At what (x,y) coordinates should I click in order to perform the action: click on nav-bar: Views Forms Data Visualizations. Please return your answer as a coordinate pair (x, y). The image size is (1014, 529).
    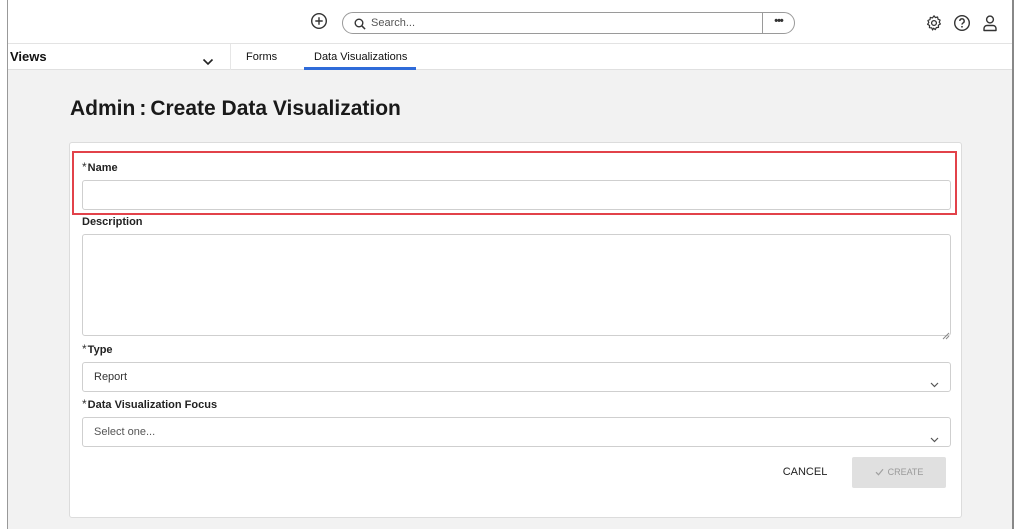
    Looking at the image, I should click on (510, 57).